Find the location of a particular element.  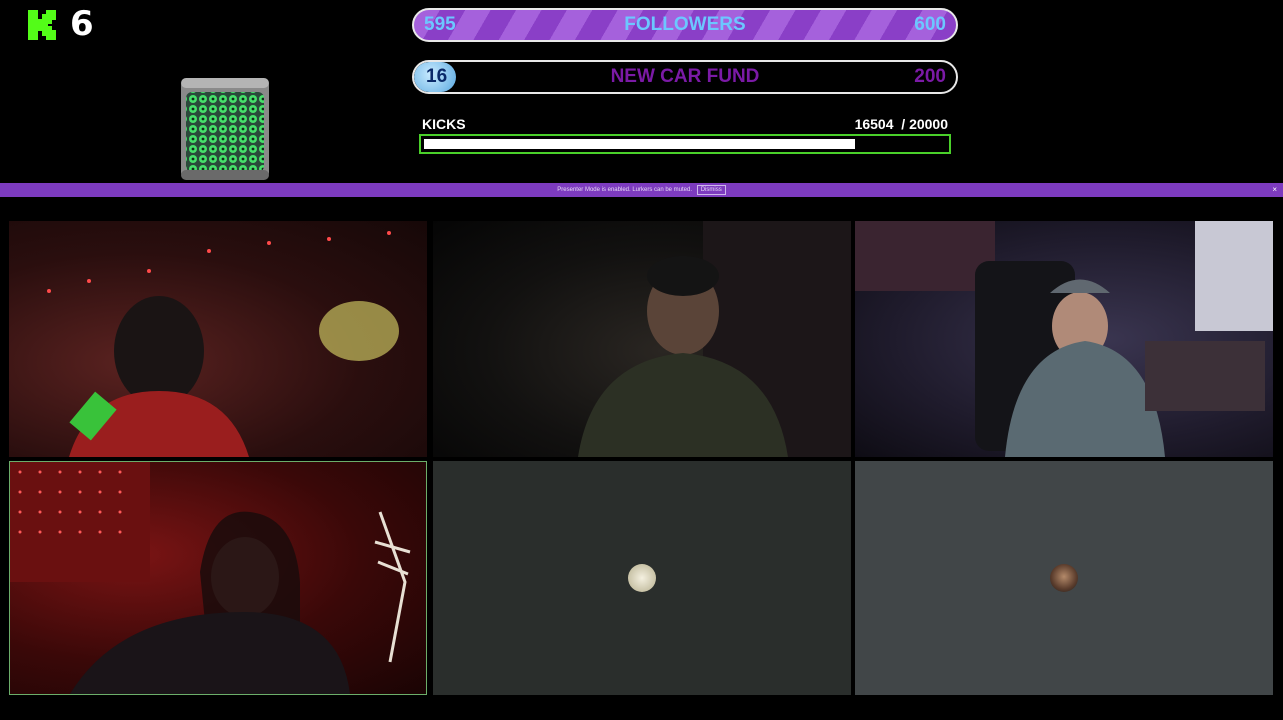

banner-dismiss-button: Dismiss is located at coordinates (711, 190).